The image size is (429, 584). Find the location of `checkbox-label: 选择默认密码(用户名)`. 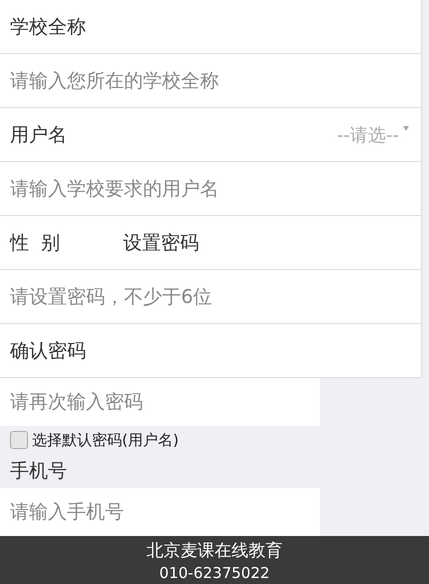

checkbox-label: 选择默认密码(用户名) is located at coordinates (105, 440).